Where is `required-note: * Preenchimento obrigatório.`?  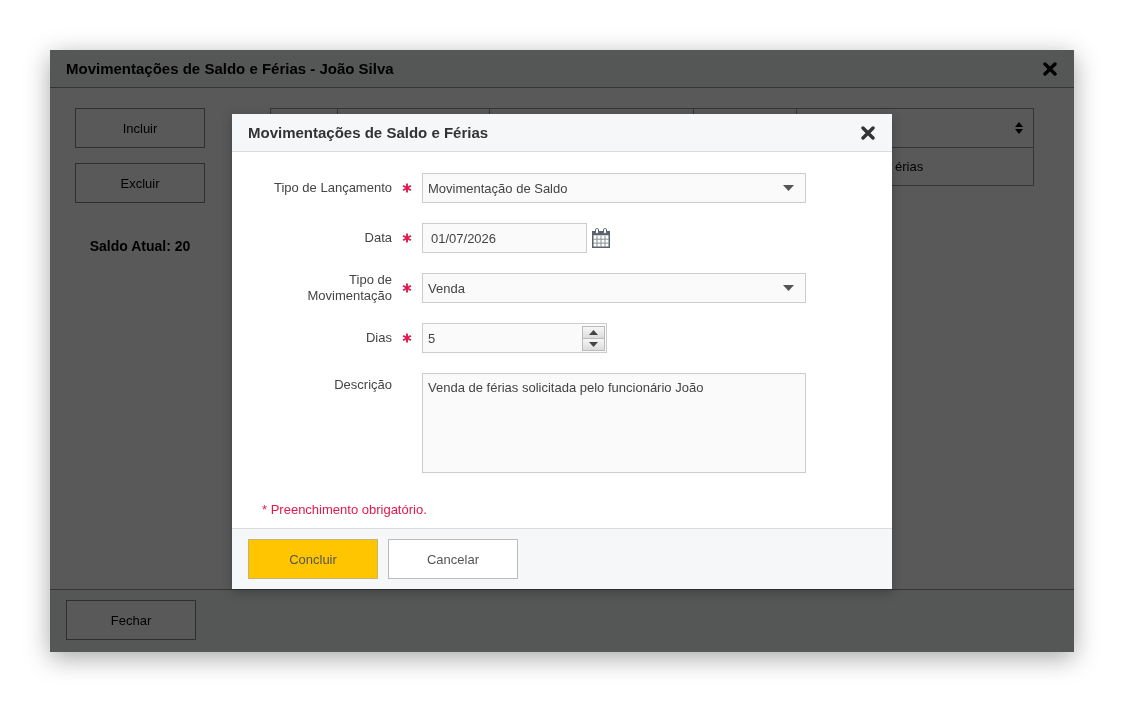 required-note: * Preenchimento obrigatório. is located at coordinates (344, 510).